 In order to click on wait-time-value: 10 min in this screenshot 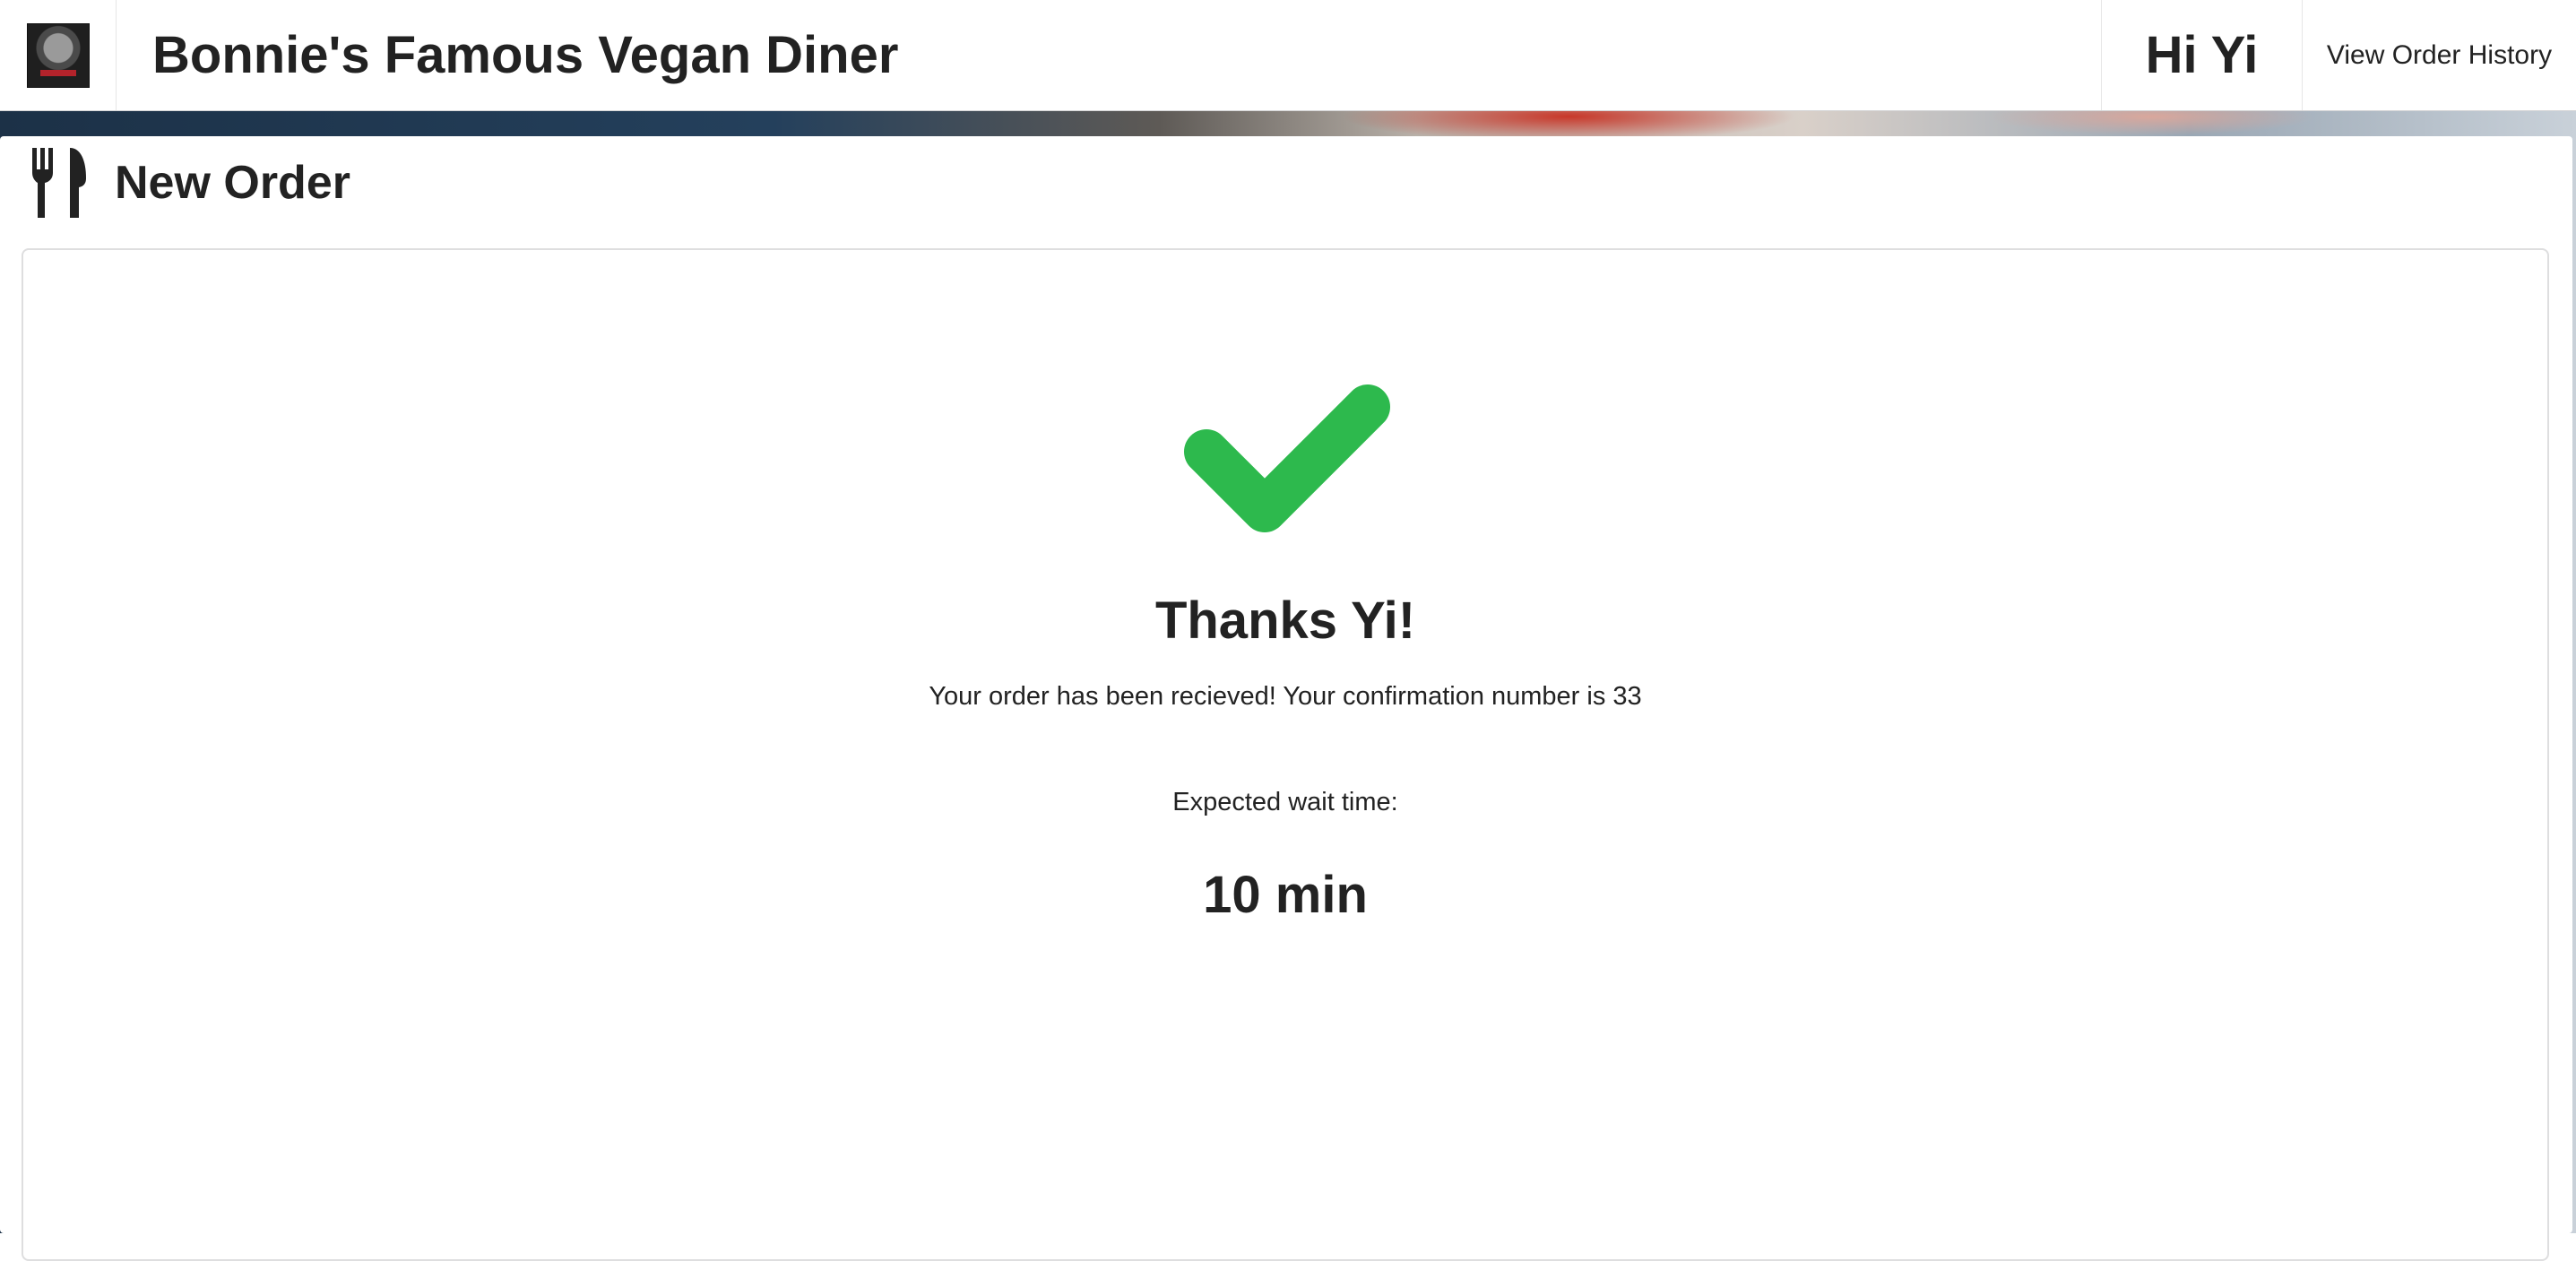, I will do `click(1285, 895)`.